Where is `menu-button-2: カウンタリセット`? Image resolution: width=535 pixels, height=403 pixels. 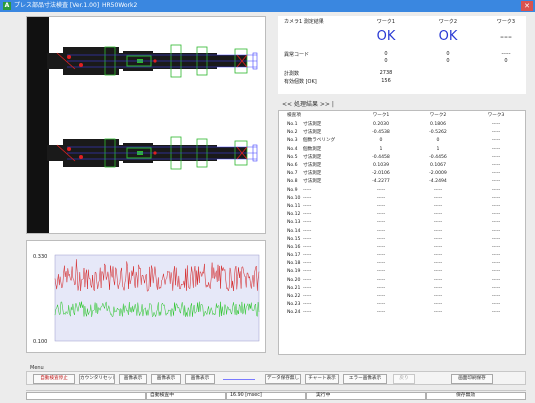
menu-button-2: カウンタリセット is located at coordinates (97, 379).